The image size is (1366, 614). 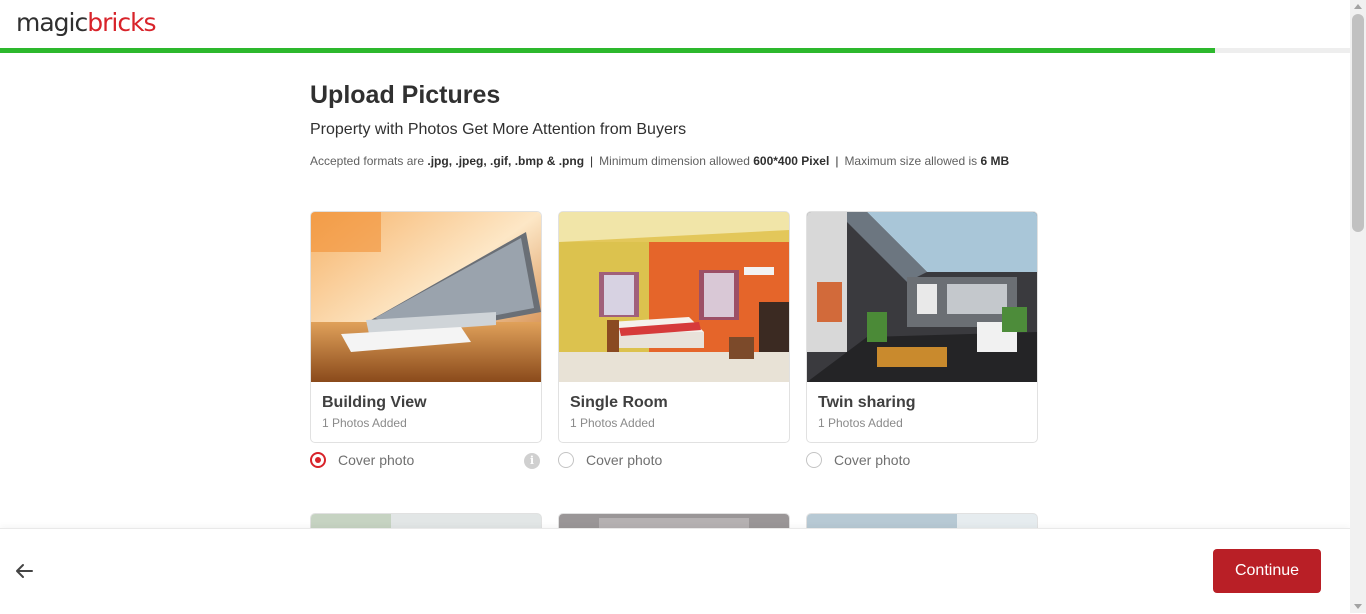 I want to click on twin-sharing-photo, so click(x=922, y=297).